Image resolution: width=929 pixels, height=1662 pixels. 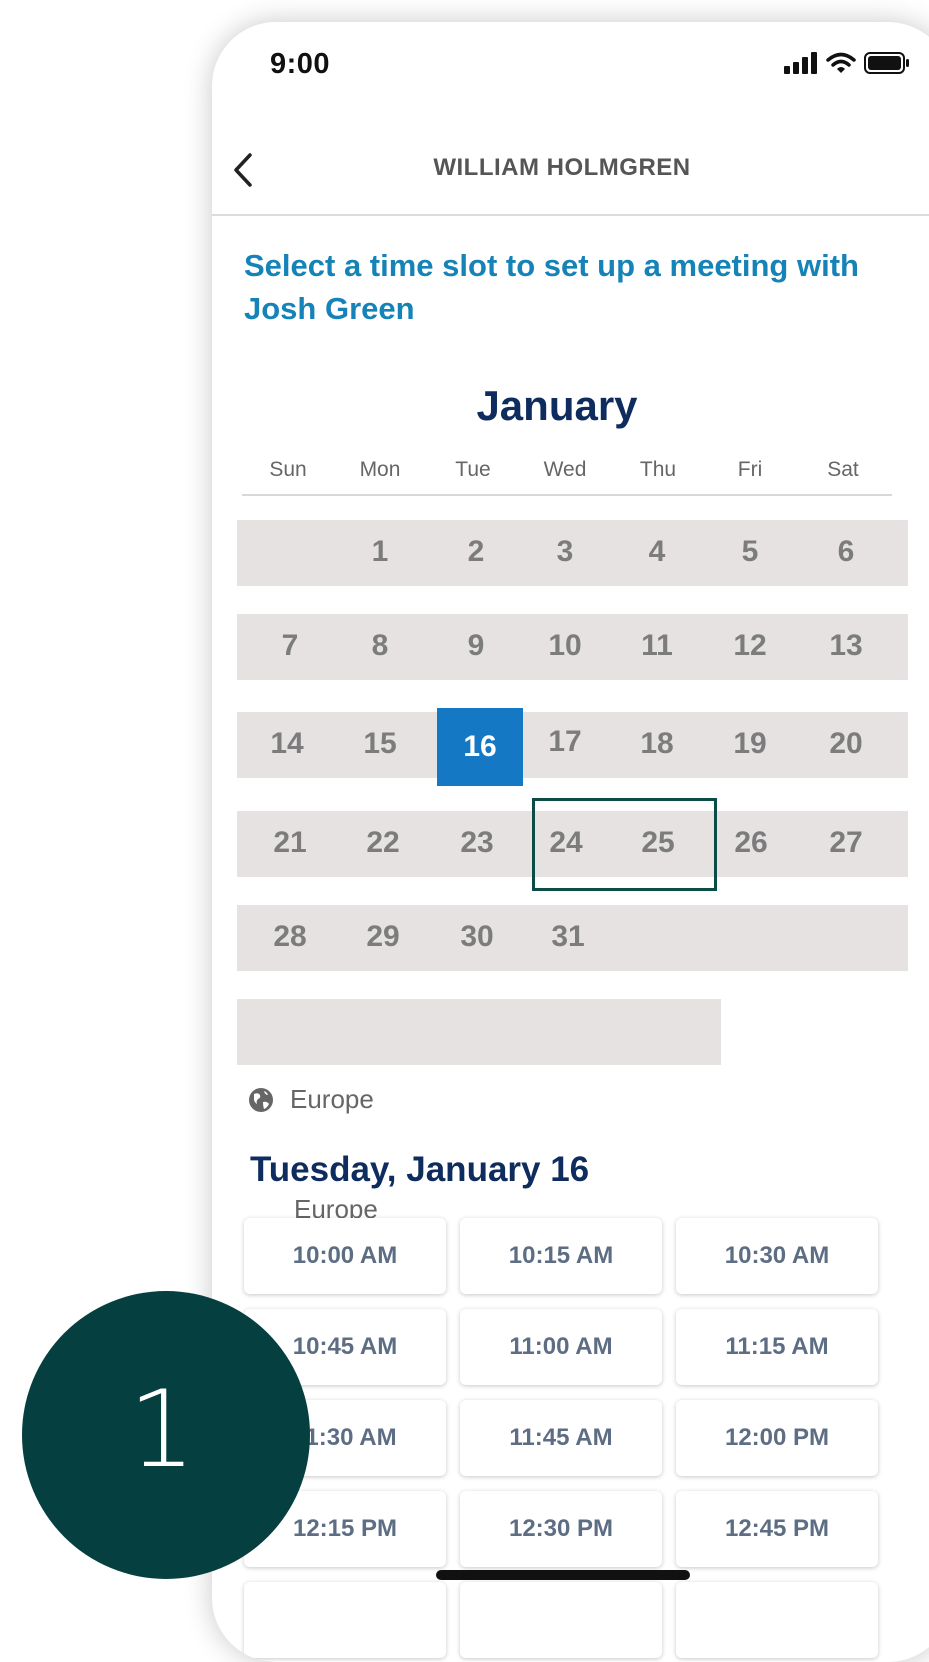 What do you see at coordinates (332, 1099) in the screenshot?
I see `timezone-label: Europe` at bounding box center [332, 1099].